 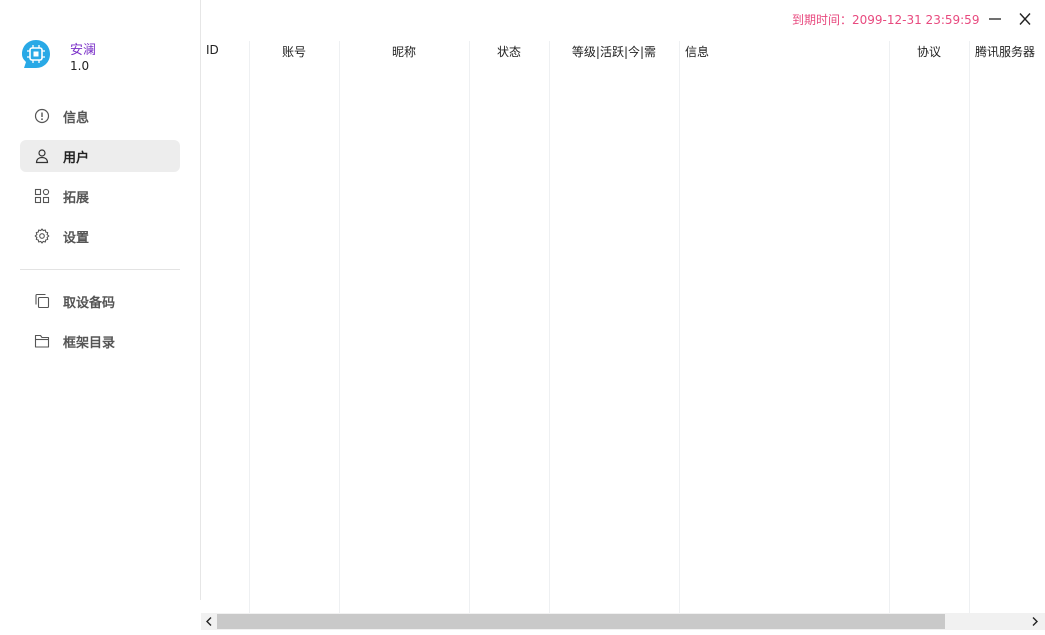 What do you see at coordinates (42, 116) in the screenshot?
I see `info-circle-icon` at bounding box center [42, 116].